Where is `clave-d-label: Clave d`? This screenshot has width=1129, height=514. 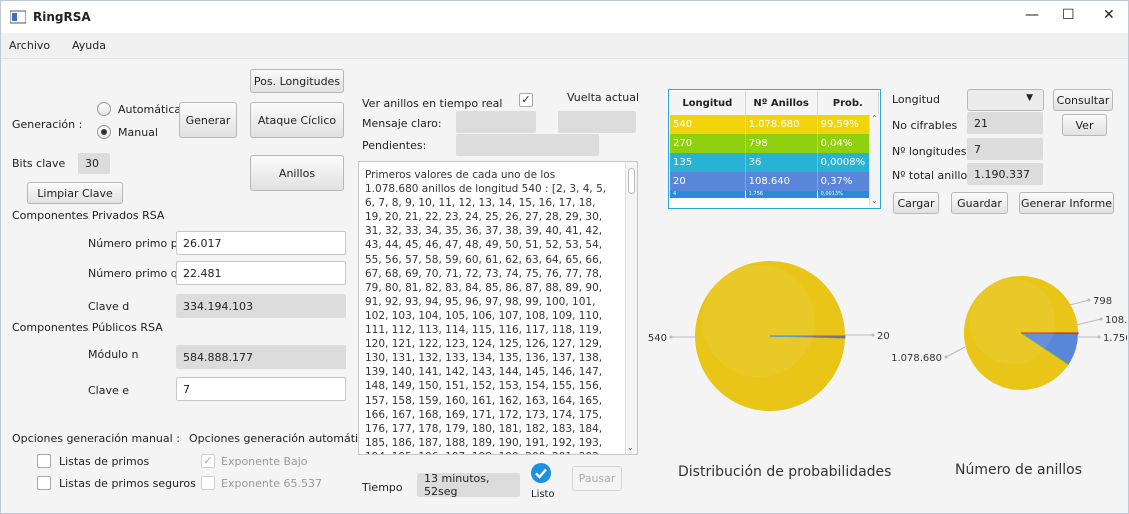
clave-d-label: Clave d is located at coordinates (109, 306).